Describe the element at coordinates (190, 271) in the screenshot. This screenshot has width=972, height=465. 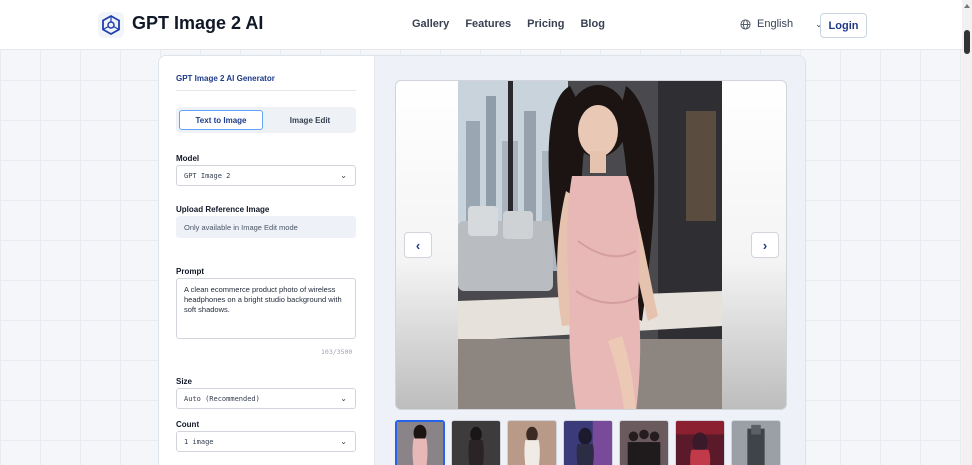
I see `prompt-label: Prompt` at that location.